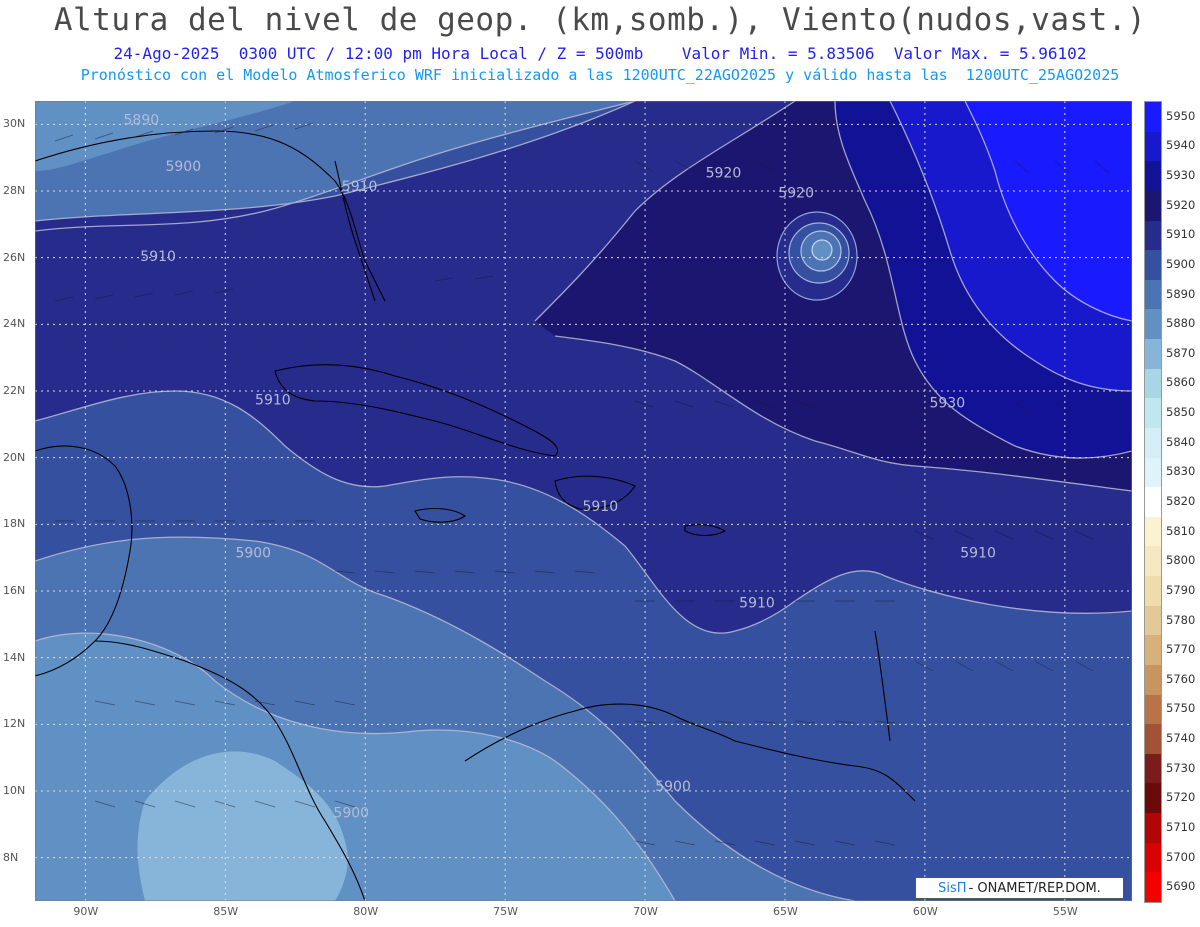 The width and height of the screenshot is (1200, 927). What do you see at coordinates (952, 888) in the screenshot?
I see `credit-brand: SisΠ` at bounding box center [952, 888].